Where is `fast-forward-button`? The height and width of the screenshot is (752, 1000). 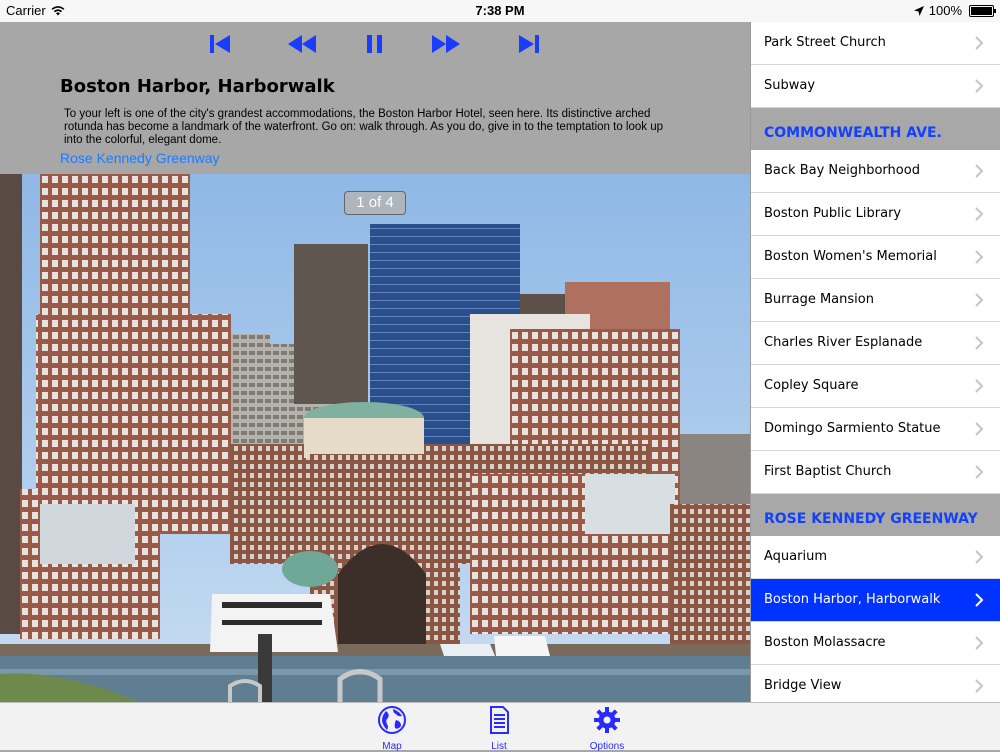
fast-forward-button is located at coordinates (446, 44).